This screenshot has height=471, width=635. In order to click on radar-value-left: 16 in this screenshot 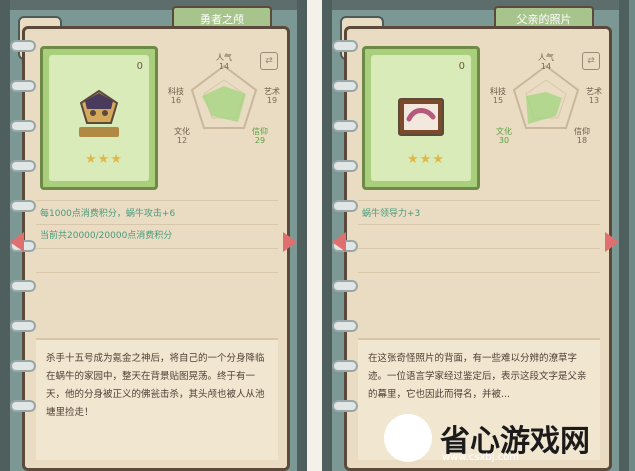, I will do `click(176, 100)`.